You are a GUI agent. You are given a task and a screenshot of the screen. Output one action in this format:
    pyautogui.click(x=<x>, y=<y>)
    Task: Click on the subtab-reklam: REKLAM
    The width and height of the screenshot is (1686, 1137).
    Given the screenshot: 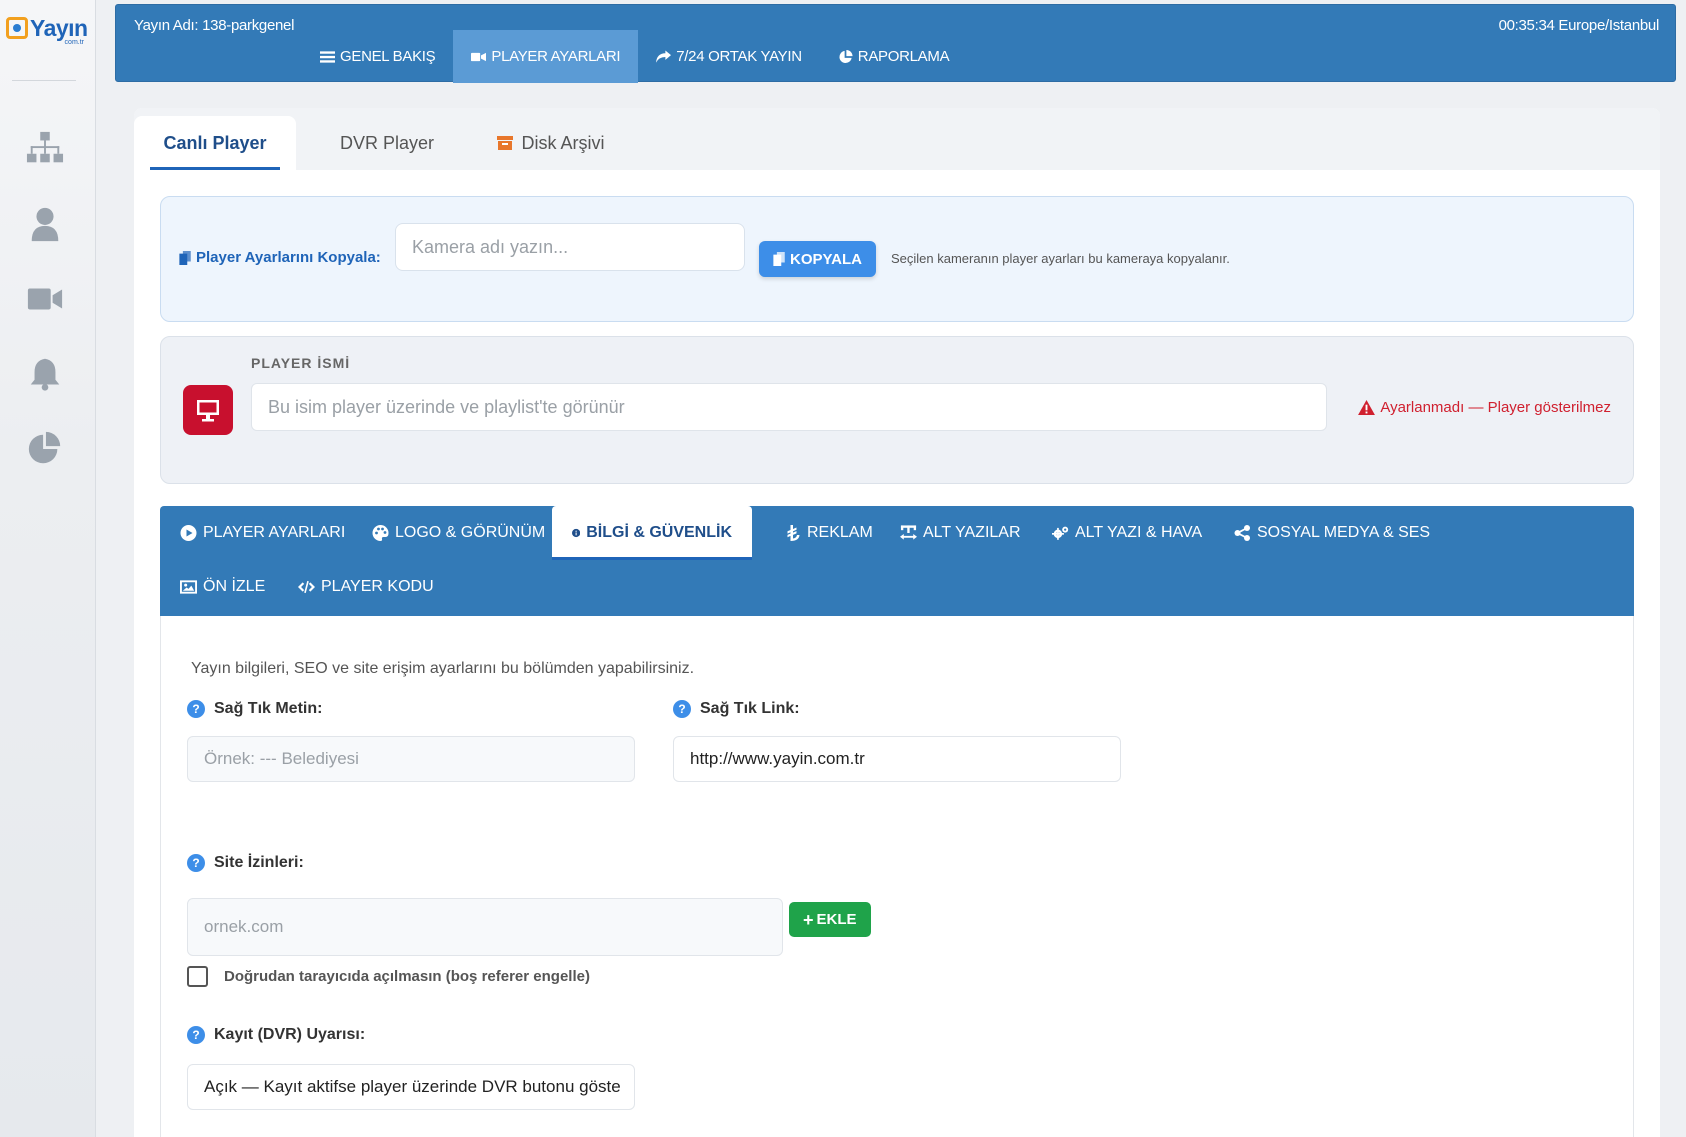 What is the action you would take?
    pyautogui.click(x=828, y=533)
    